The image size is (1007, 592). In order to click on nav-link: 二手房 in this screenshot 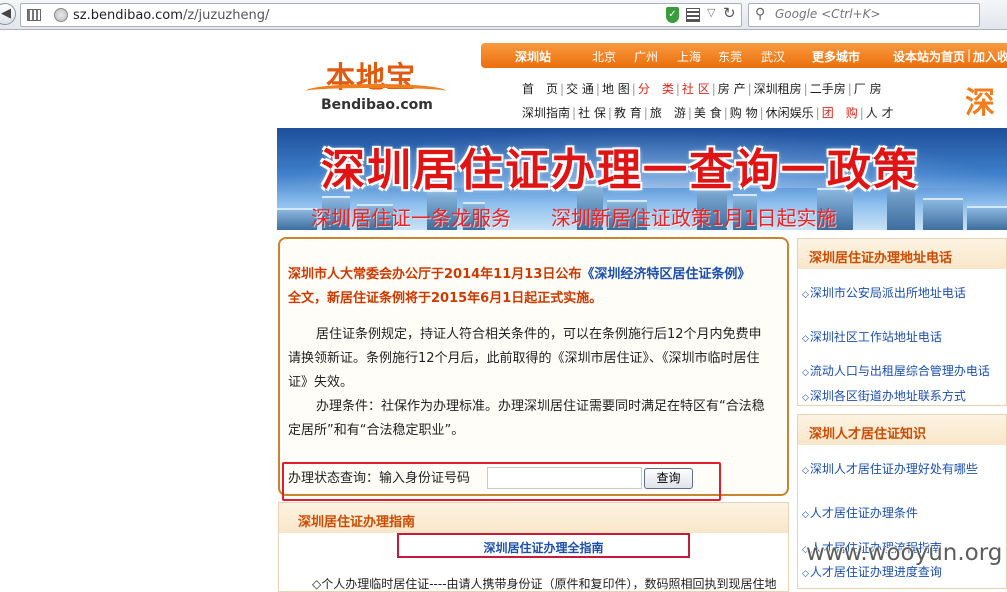, I will do `click(828, 89)`.